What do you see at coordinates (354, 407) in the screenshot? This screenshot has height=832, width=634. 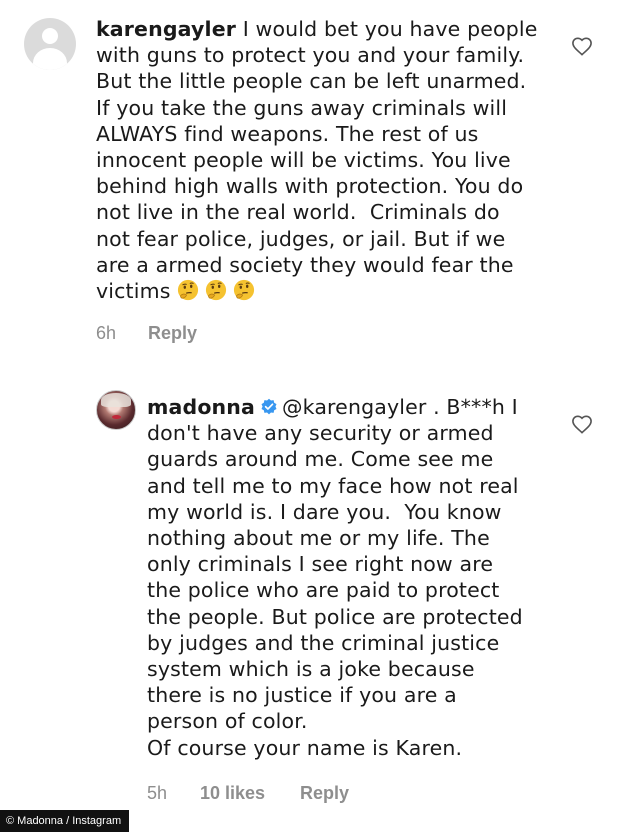 I see `mention-link: @karengayler` at bounding box center [354, 407].